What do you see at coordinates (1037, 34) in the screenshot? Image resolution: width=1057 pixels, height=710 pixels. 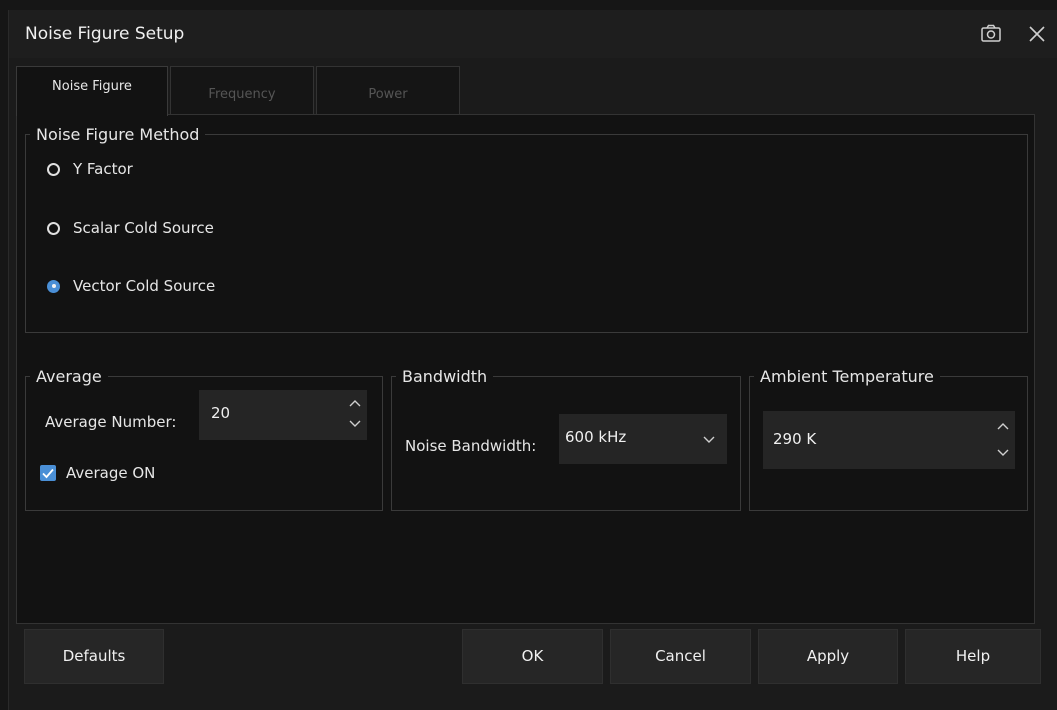 I see `close-icon` at bounding box center [1037, 34].